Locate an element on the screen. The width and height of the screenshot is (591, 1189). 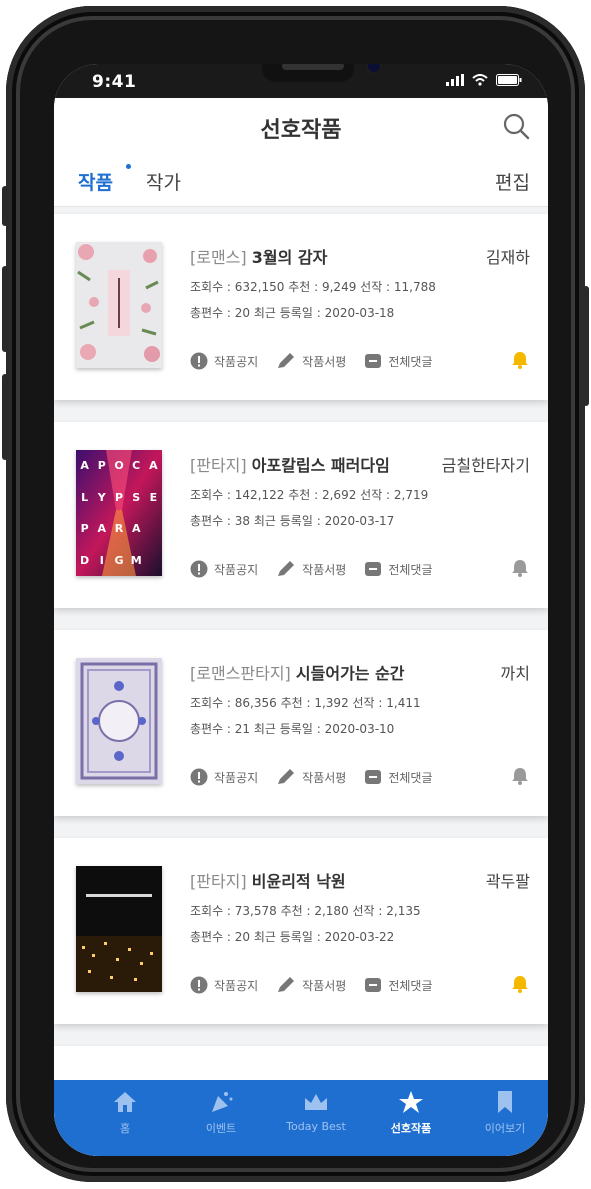
cover-image is located at coordinates (119, 929).